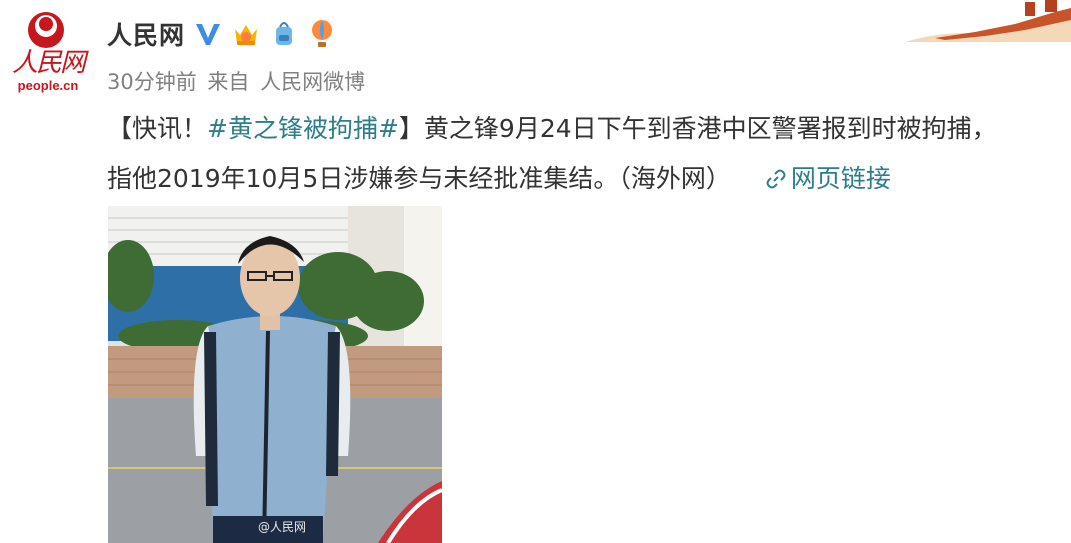  Describe the element at coordinates (284, 34) in the screenshot. I see `bag-badge-icon` at that location.